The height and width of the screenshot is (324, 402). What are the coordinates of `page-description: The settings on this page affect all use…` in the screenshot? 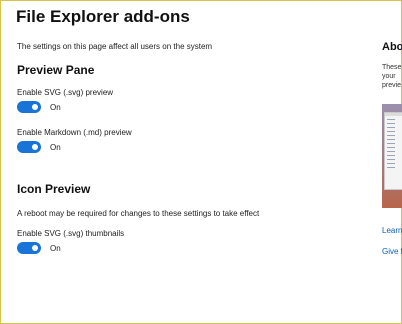 It's located at (115, 46).